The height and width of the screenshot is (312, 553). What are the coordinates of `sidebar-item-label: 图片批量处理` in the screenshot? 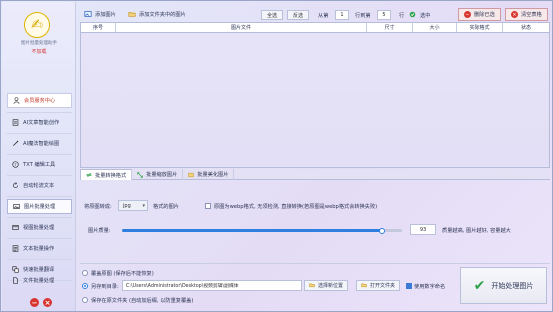 It's located at (40, 207).